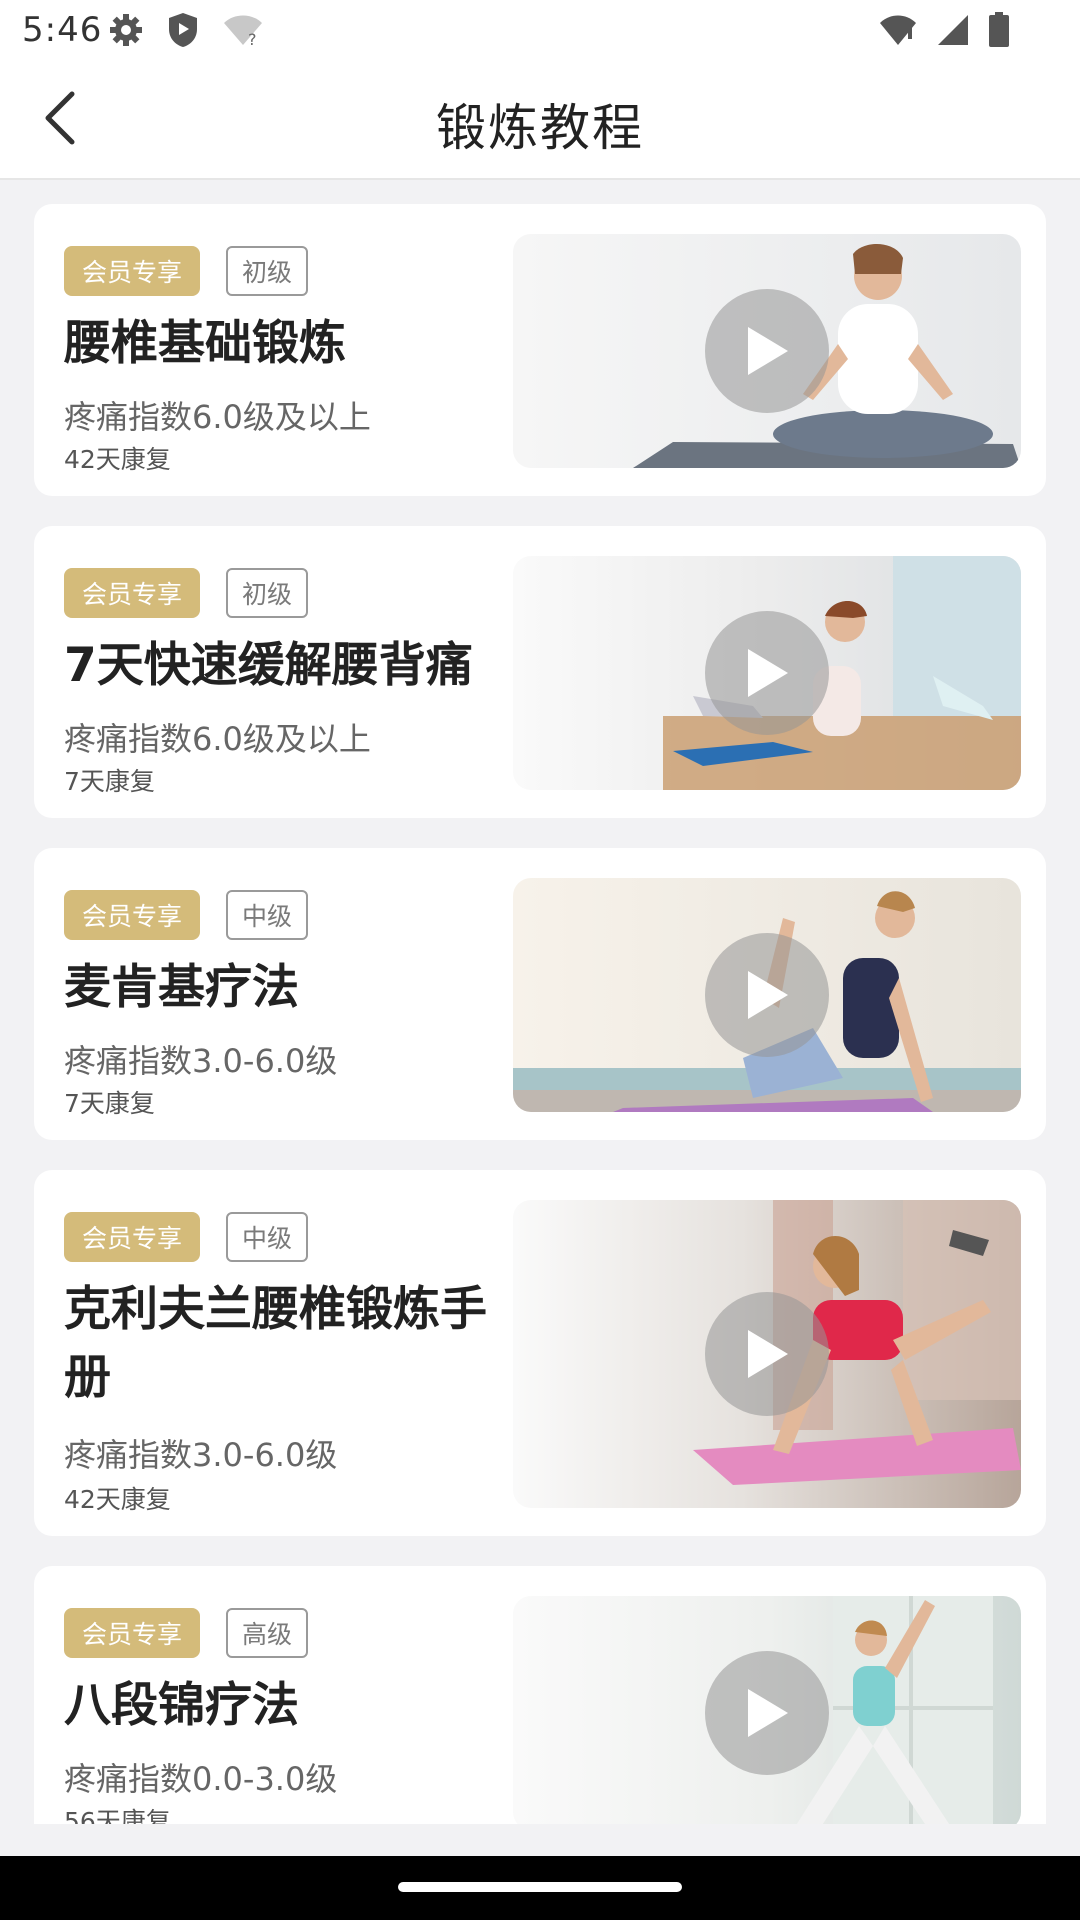 The image size is (1080, 1920). What do you see at coordinates (126, 32) in the screenshot?
I see `gear-icon` at bounding box center [126, 32].